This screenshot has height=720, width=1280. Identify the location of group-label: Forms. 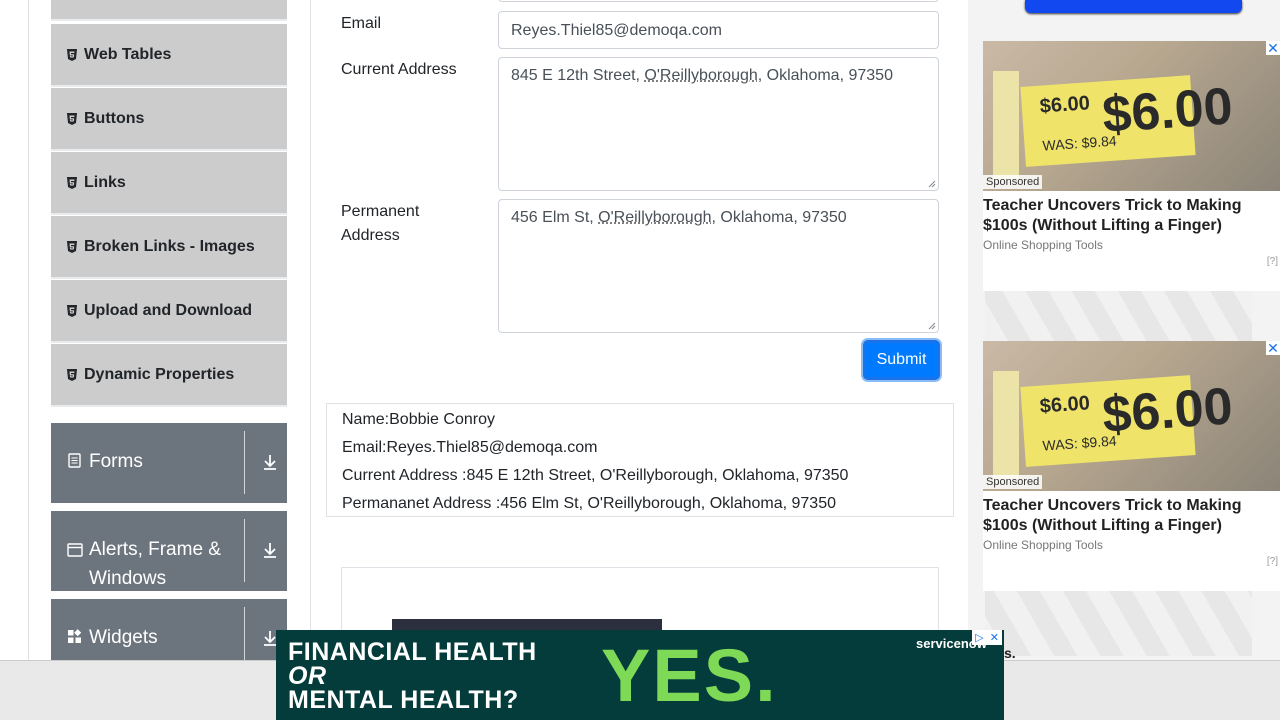
(116, 461).